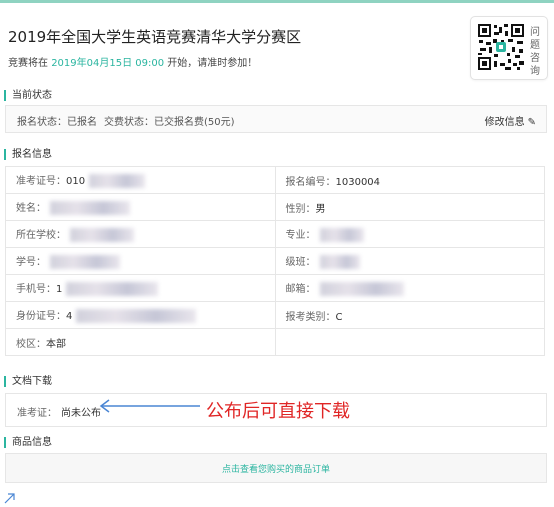  What do you see at coordinates (28, 95) in the screenshot?
I see `section-current-status: 当前状态` at bounding box center [28, 95].